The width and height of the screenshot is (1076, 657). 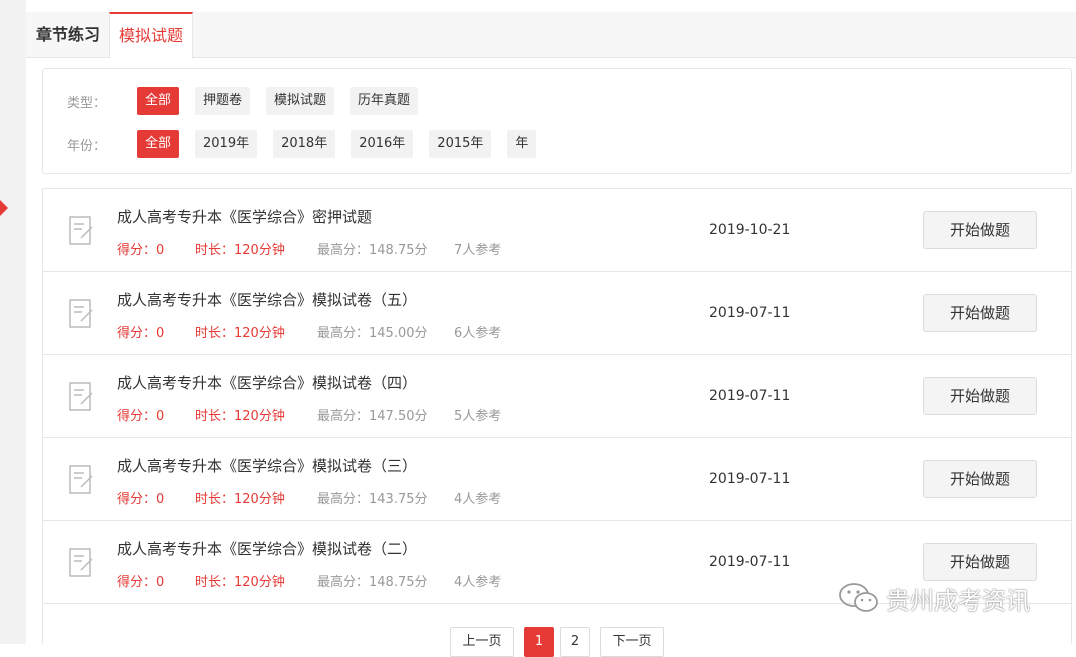 I want to click on page-button-1: 1, so click(x=539, y=642).